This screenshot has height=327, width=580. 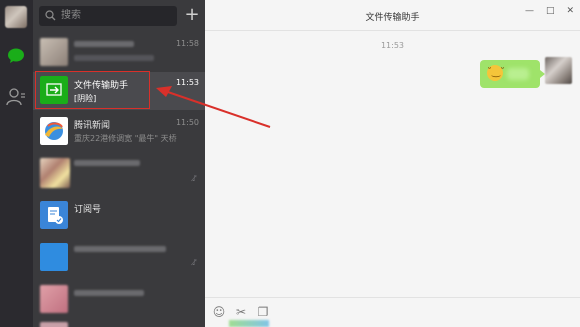 I want to click on list-item-subscriptions: 订阅号, so click(x=119, y=216).